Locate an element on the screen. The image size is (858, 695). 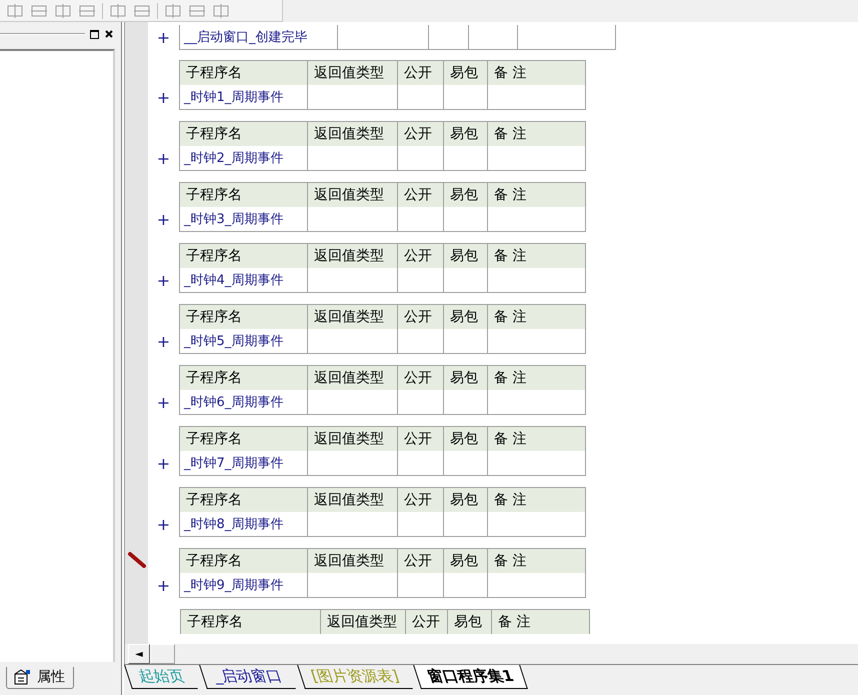
close-icon is located at coordinates (109, 34).